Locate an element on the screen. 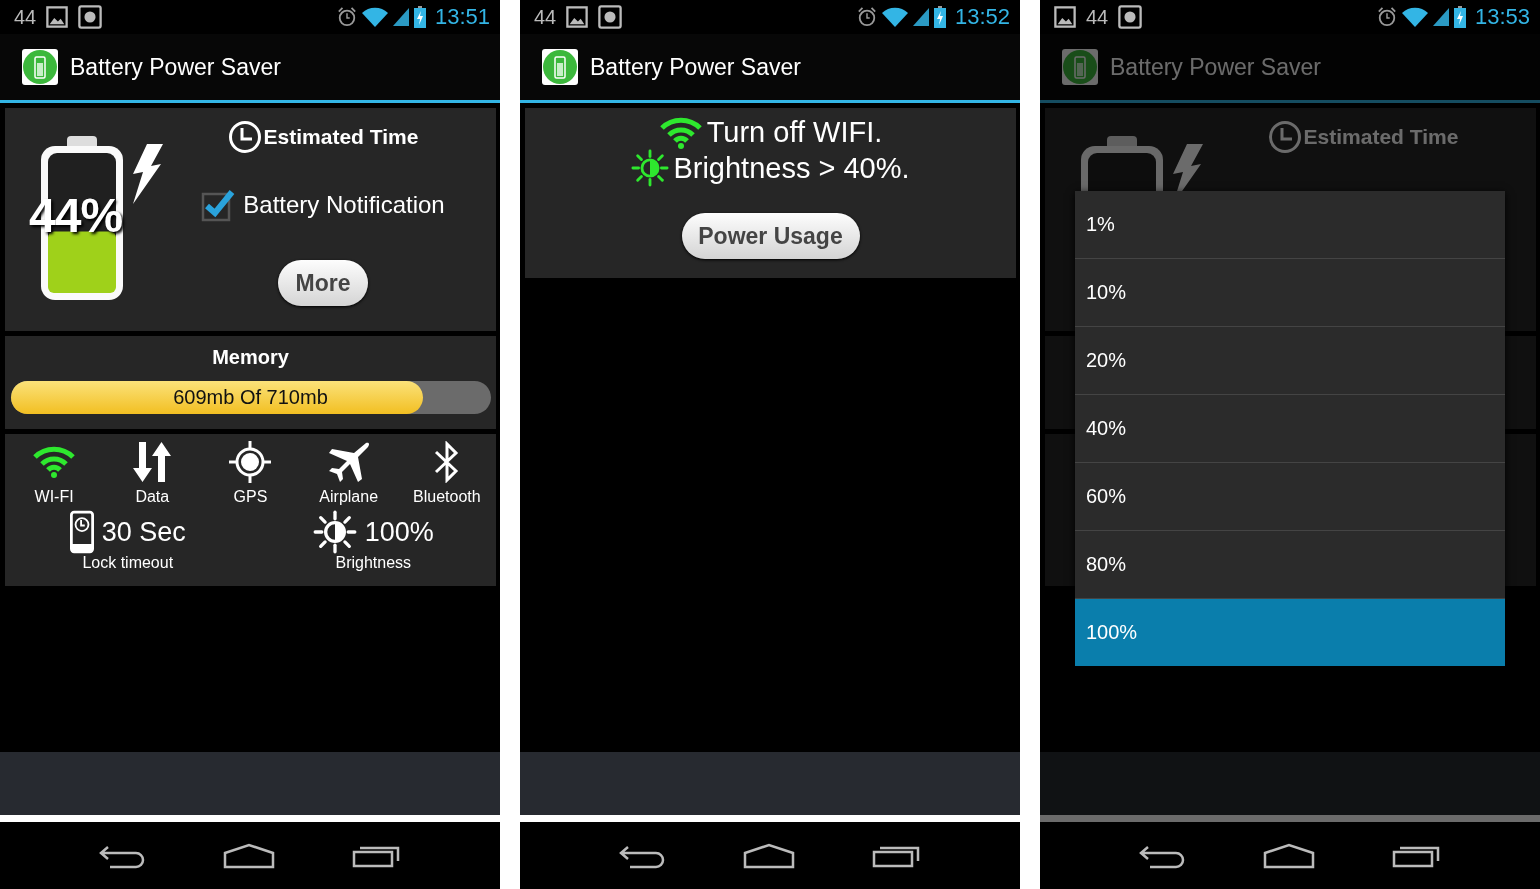  clock-time: 13:51 is located at coordinates (462, 17).